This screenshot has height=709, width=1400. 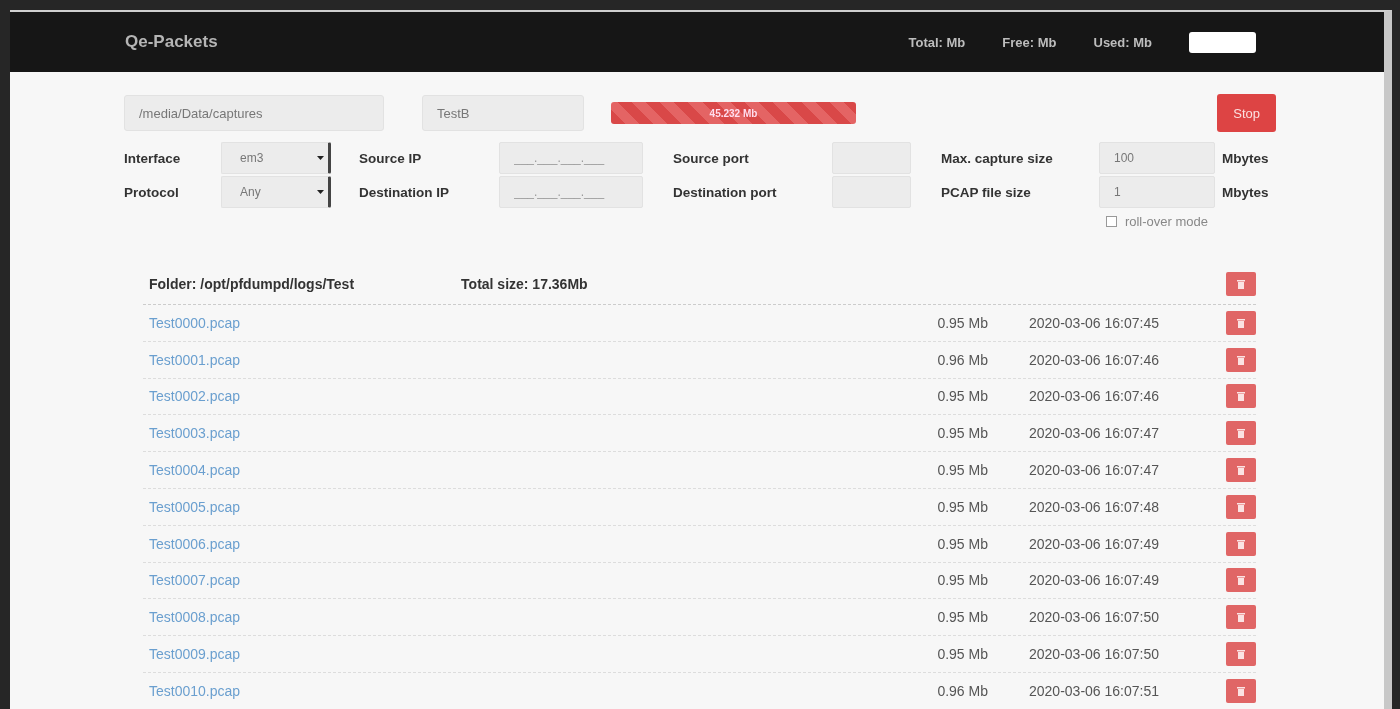 What do you see at coordinates (508, 396) in the screenshot?
I see `file-link: Test0002.pcap` at bounding box center [508, 396].